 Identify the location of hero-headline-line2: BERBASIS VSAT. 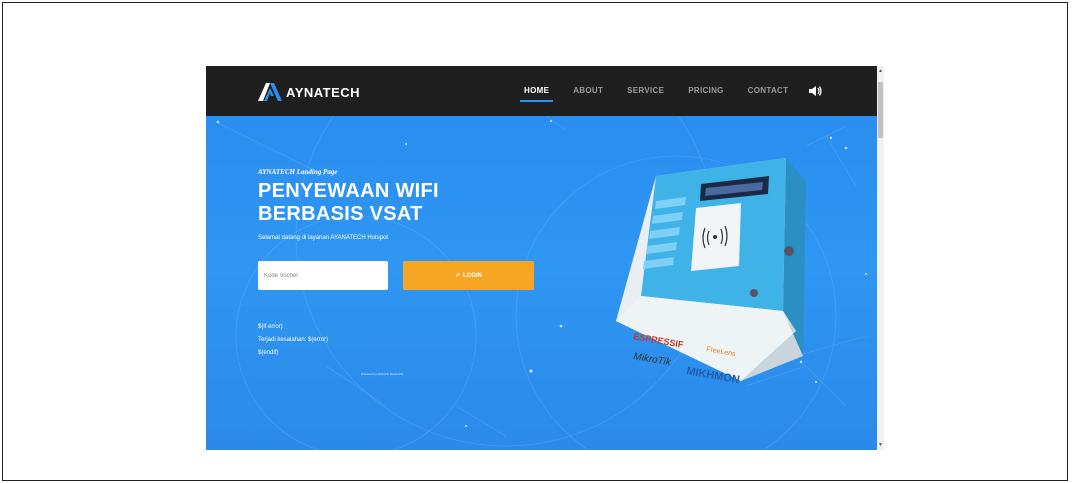
(340, 214).